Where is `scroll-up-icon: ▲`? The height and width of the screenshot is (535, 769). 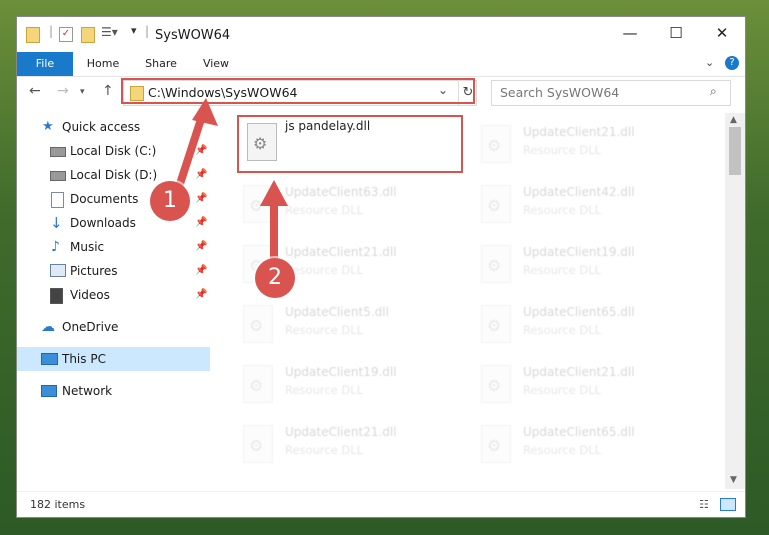 scroll-up-icon: ▲ is located at coordinates (733, 120).